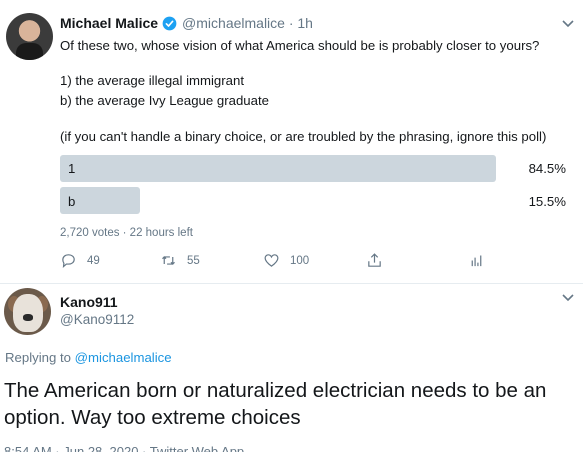  I want to click on poll-option-percent: 84.5%, so click(547, 168).